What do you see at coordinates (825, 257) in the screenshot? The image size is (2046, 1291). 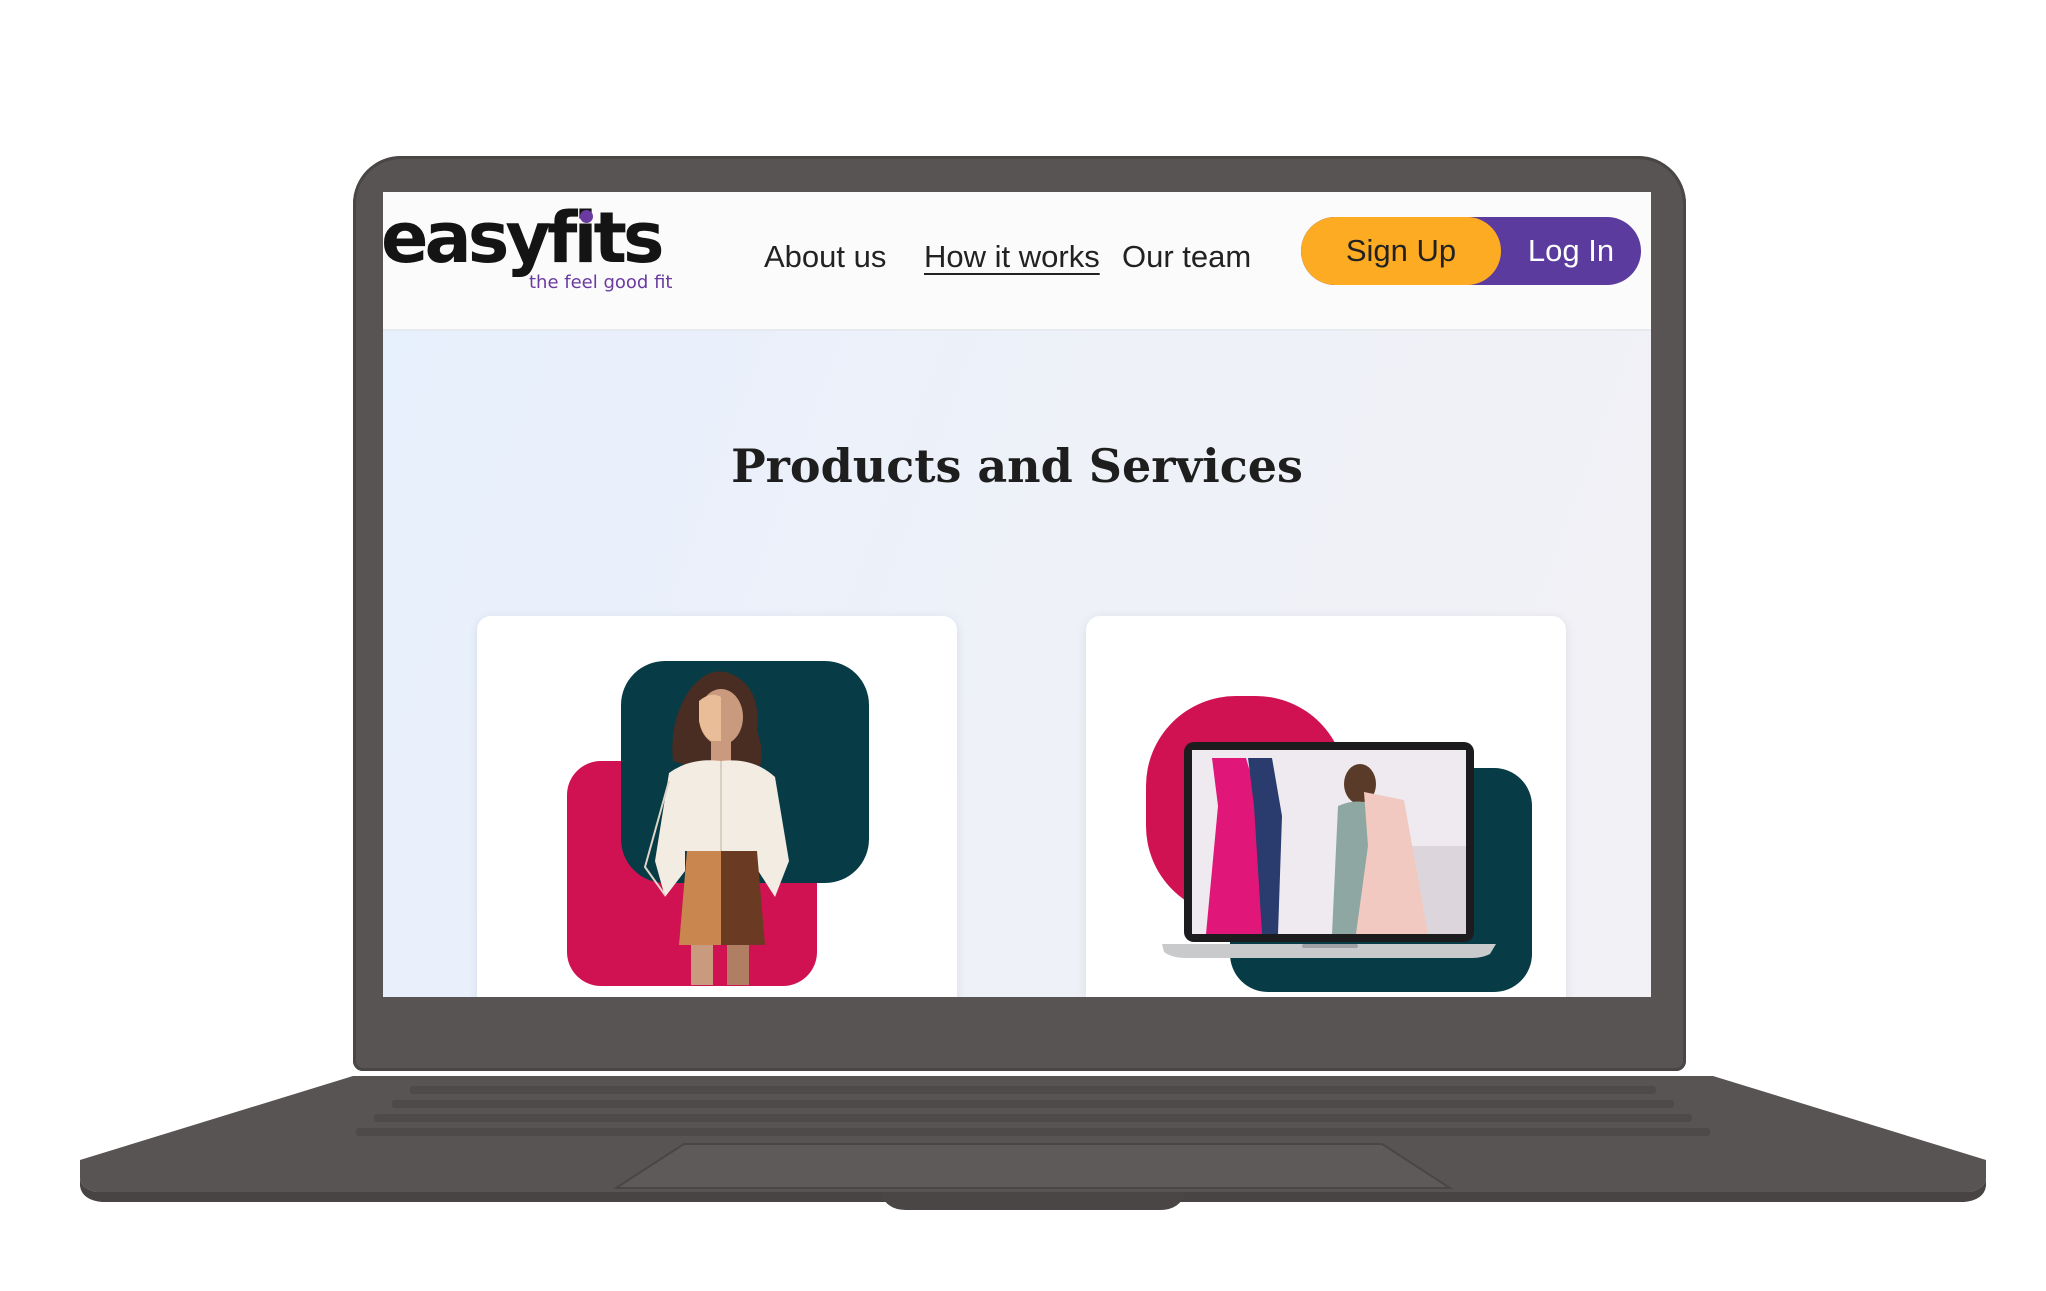 I see `nav-about-us: About us` at bounding box center [825, 257].